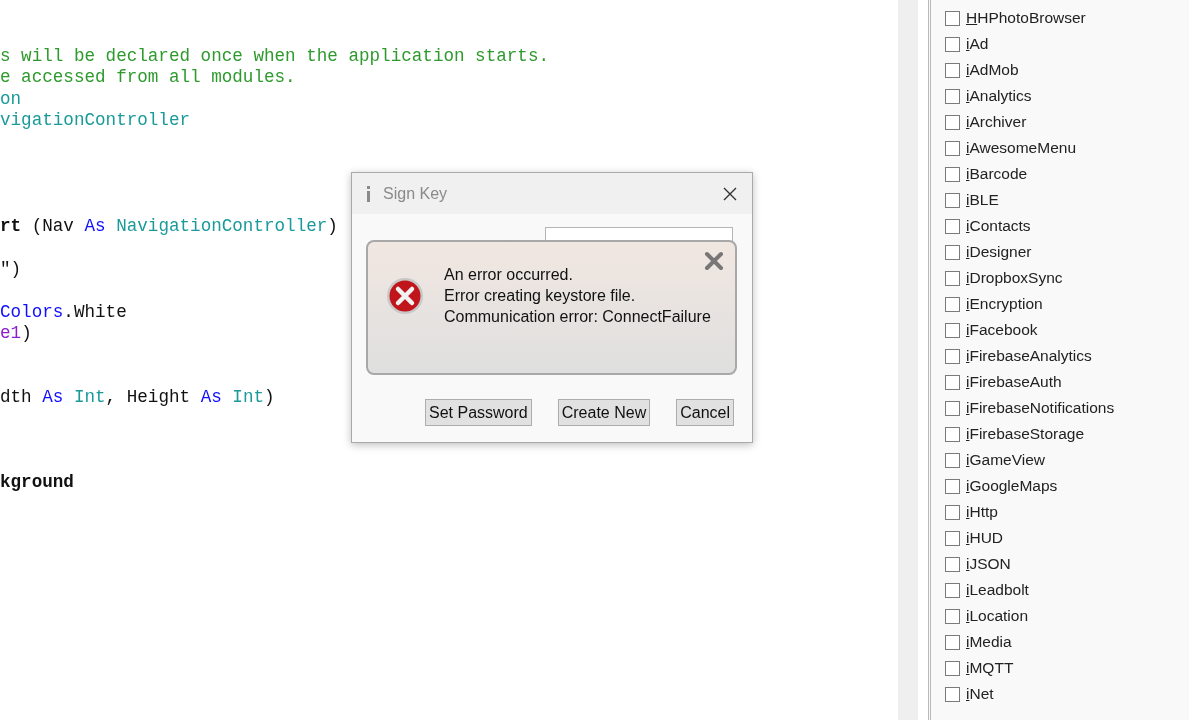 This screenshot has width=1189, height=720. Describe the element at coordinates (11, 99) in the screenshot. I see `code-text: on` at that location.